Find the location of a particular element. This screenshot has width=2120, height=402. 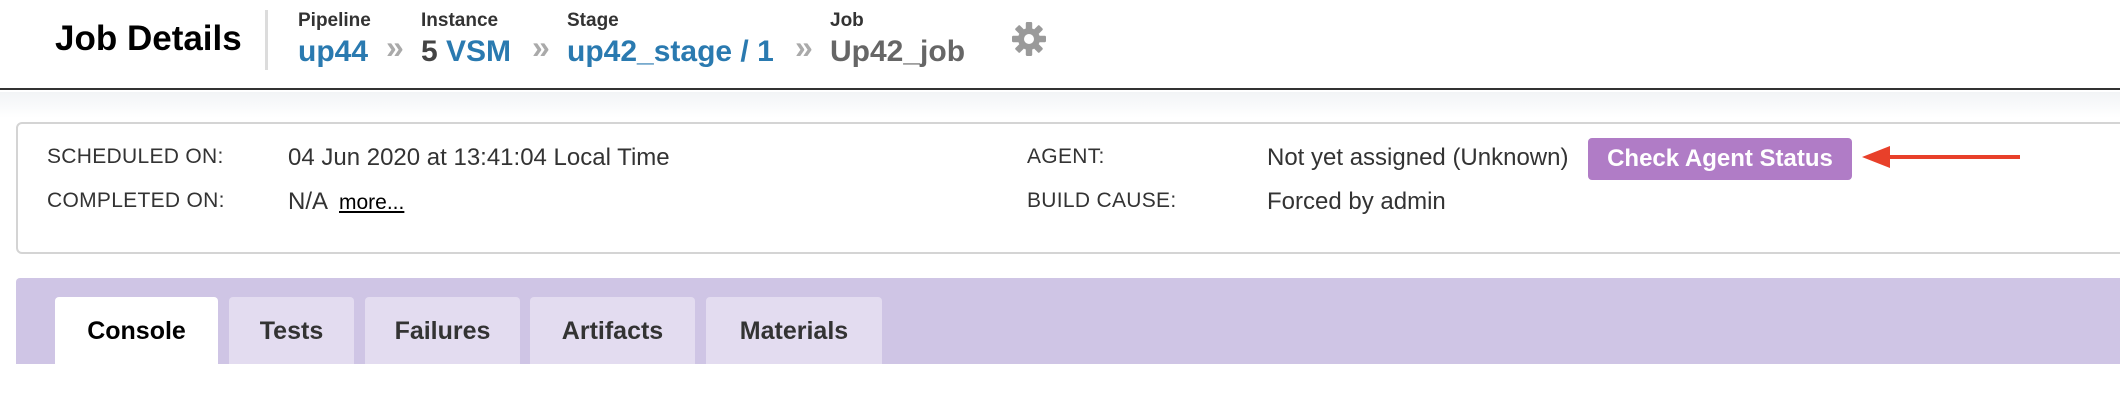

scheduled-on-value: 04 Jun 2020 at 13:41:04 Local Time is located at coordinates (479, 157).